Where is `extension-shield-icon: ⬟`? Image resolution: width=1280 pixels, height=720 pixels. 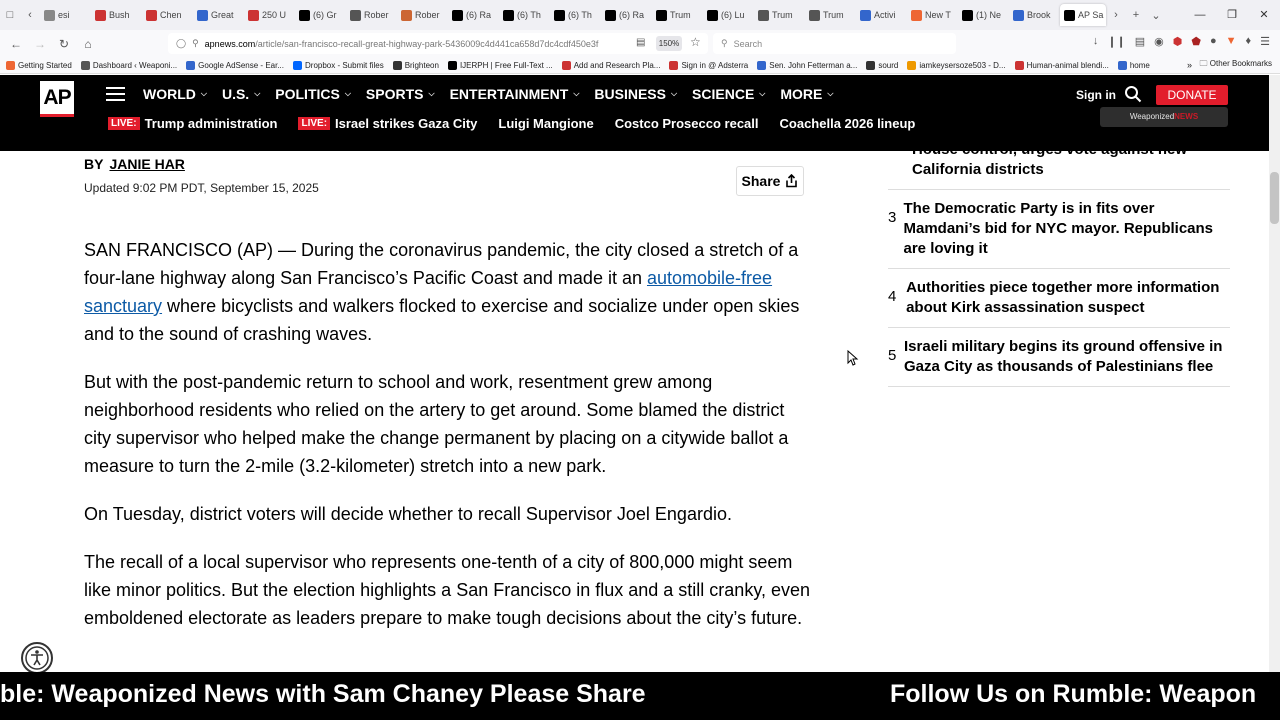
extension-shield-icon: ⬟ is located at coordinates (1196, 41).